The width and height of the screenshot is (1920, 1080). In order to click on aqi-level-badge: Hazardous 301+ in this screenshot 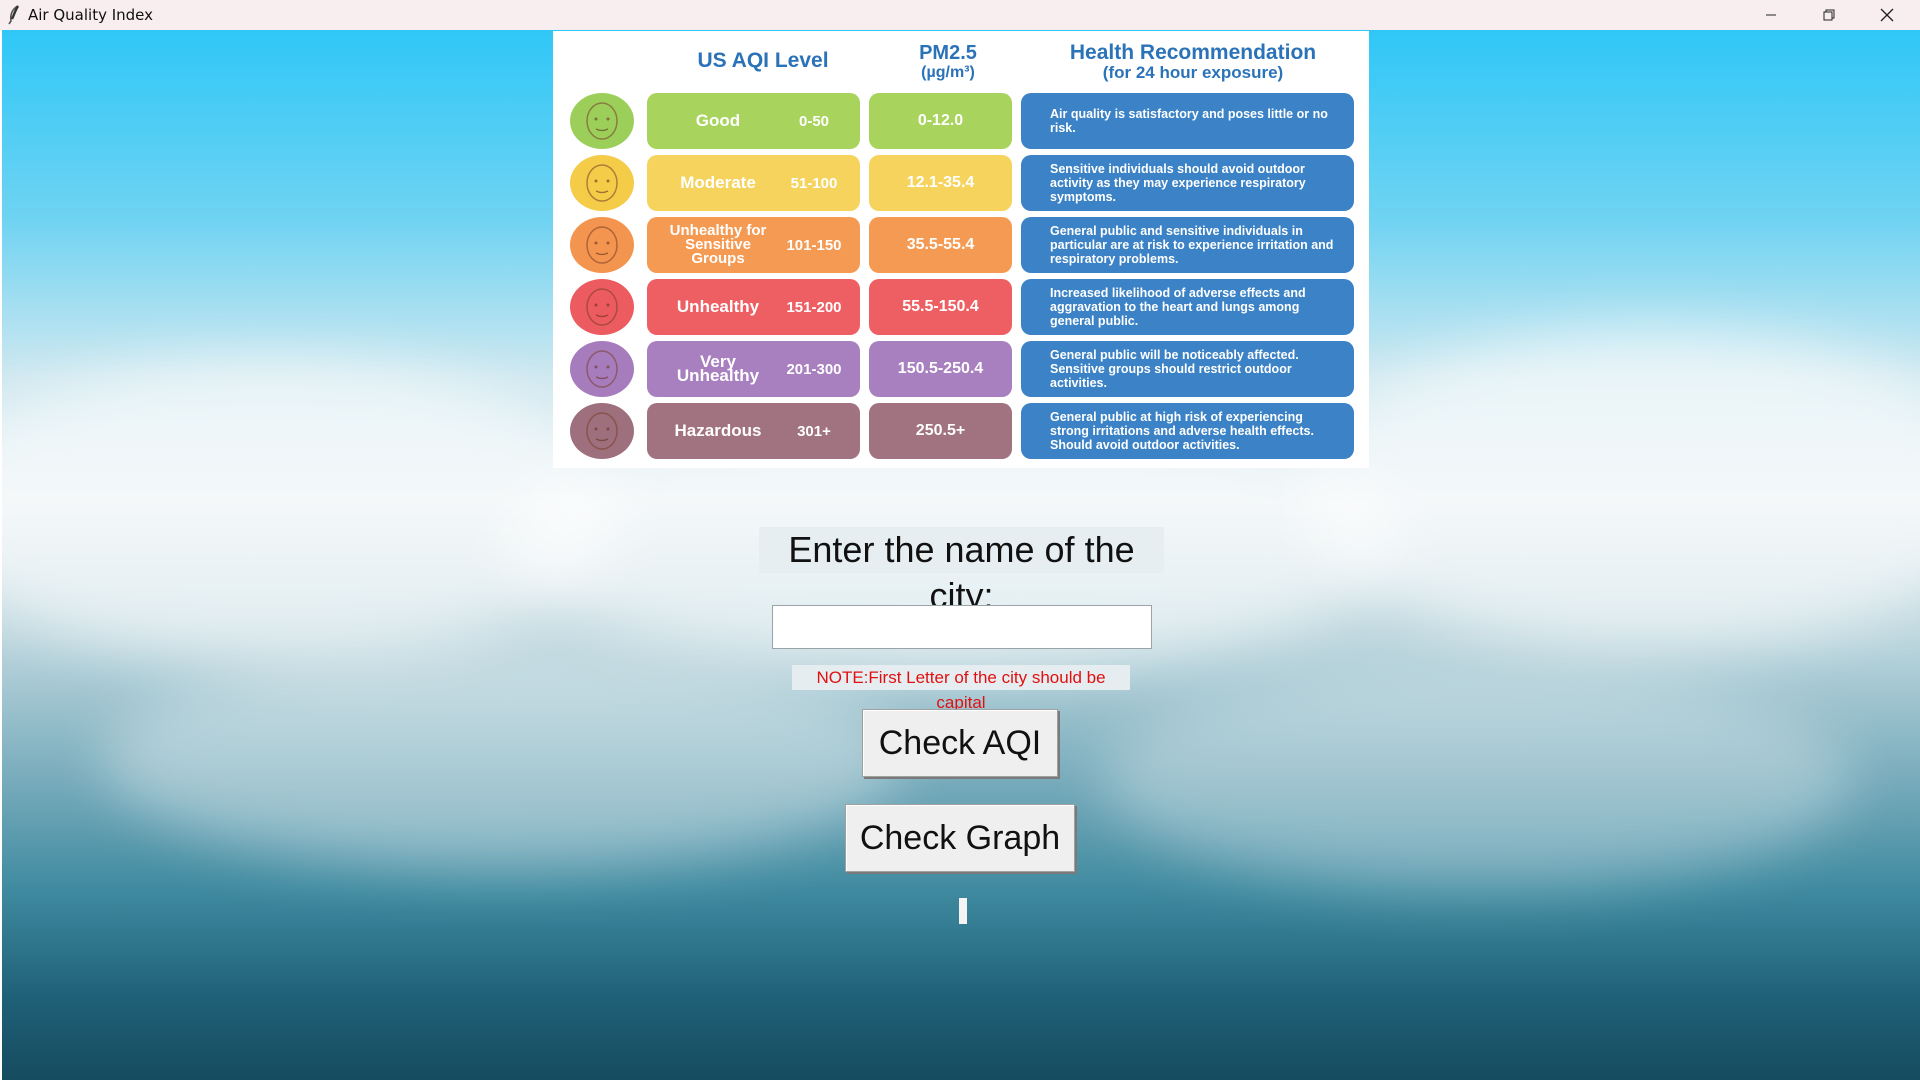, I will do `click(753, 431)`.